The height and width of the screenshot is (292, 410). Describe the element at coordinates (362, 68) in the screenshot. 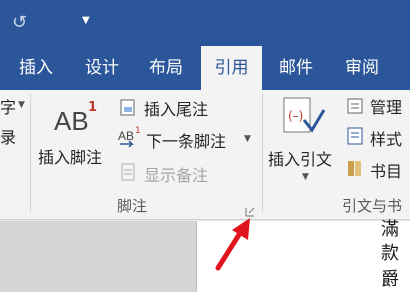

I see `tab-review: 审阅` at that location.